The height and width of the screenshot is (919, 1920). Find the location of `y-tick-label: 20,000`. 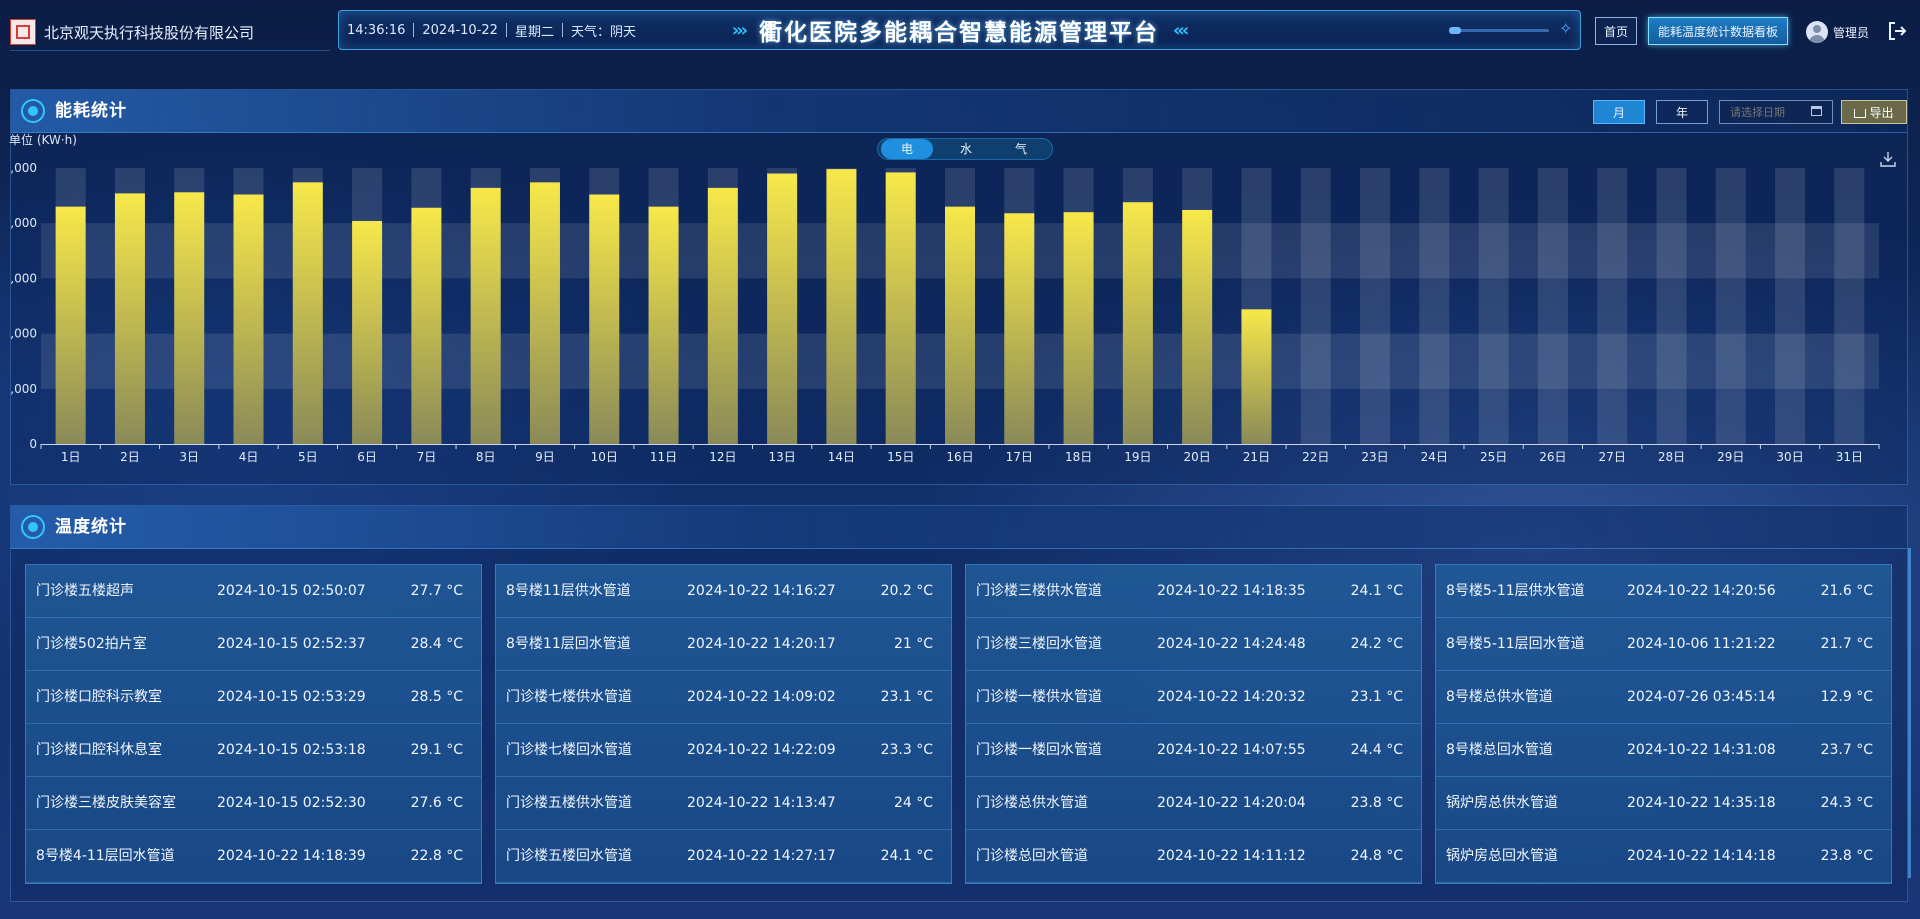

y-tick-label: 20,000 is located at coordinates (24, 223).